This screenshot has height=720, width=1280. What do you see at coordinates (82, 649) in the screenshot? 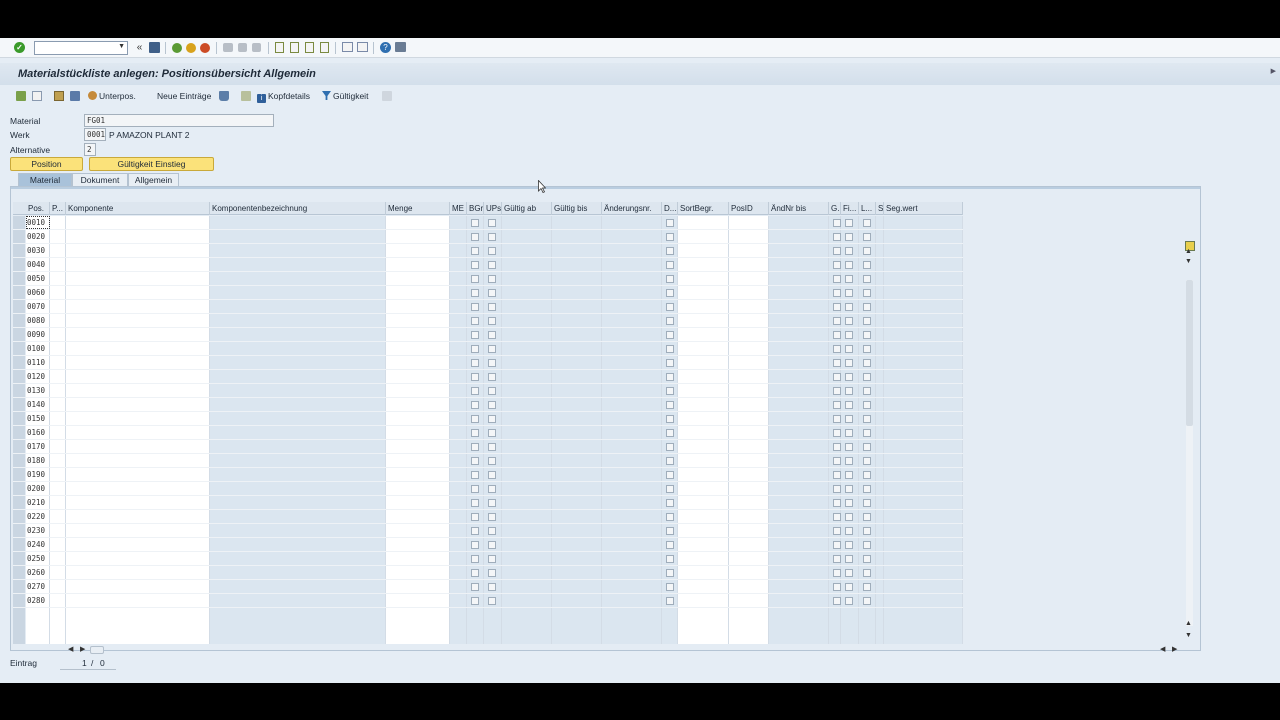
I see `scroll-right-icon: ▶` at bounding box center [82, 649].